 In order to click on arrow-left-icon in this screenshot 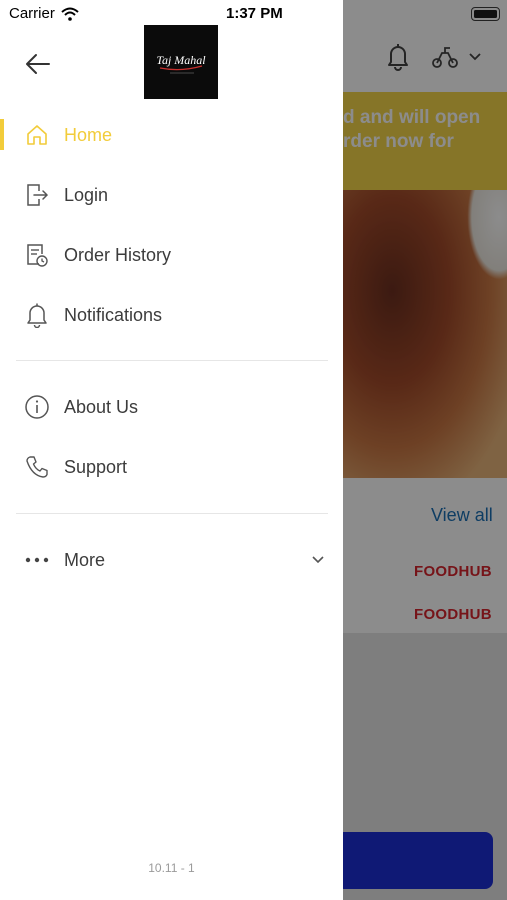, I will do `click(38, 64)`.